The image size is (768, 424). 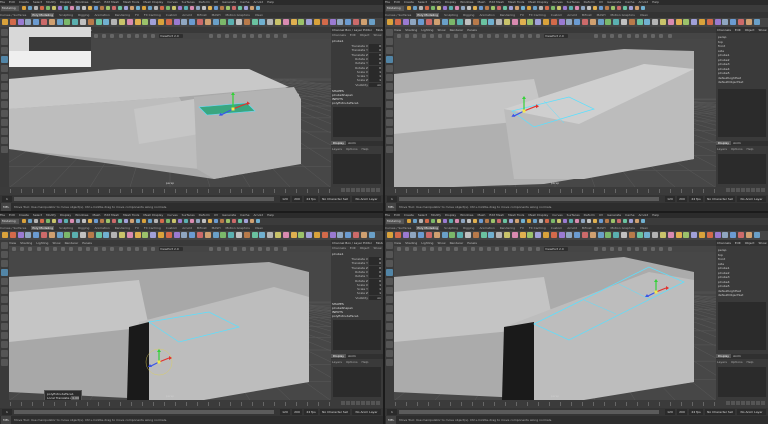 What do you see at coordinates (556, 36) in the screenshot?
I see `renderer-dropdown: ViewPort 2.0` at bounding box center [556, 36].